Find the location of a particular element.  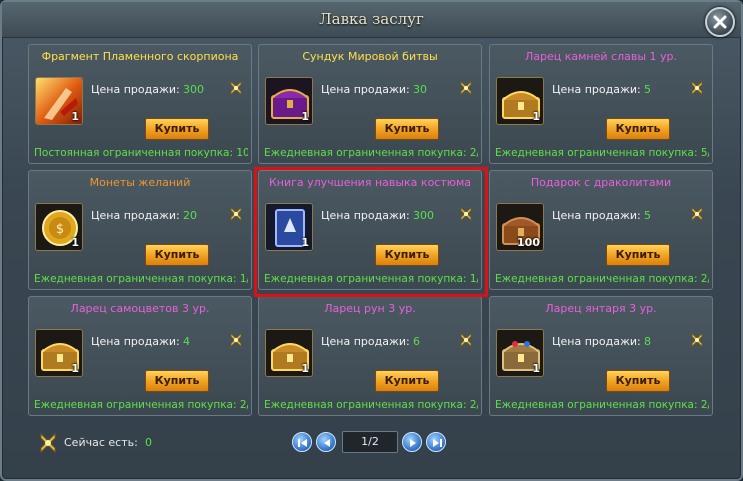

next-page-icon is located at coordinates (413, 443).